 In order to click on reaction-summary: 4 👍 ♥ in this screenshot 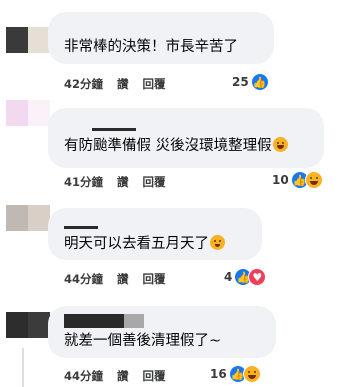, I will do `click(245, 277)`.